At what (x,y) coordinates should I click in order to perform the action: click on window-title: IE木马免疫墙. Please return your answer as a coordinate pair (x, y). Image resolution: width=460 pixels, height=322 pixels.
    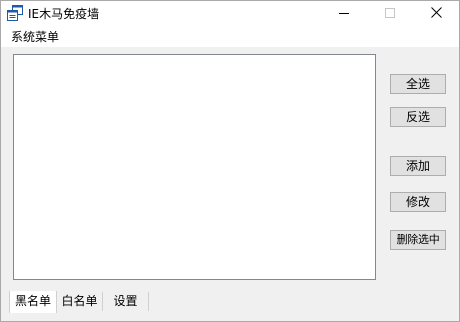
    Looking at the image, I should click on (64, 14).